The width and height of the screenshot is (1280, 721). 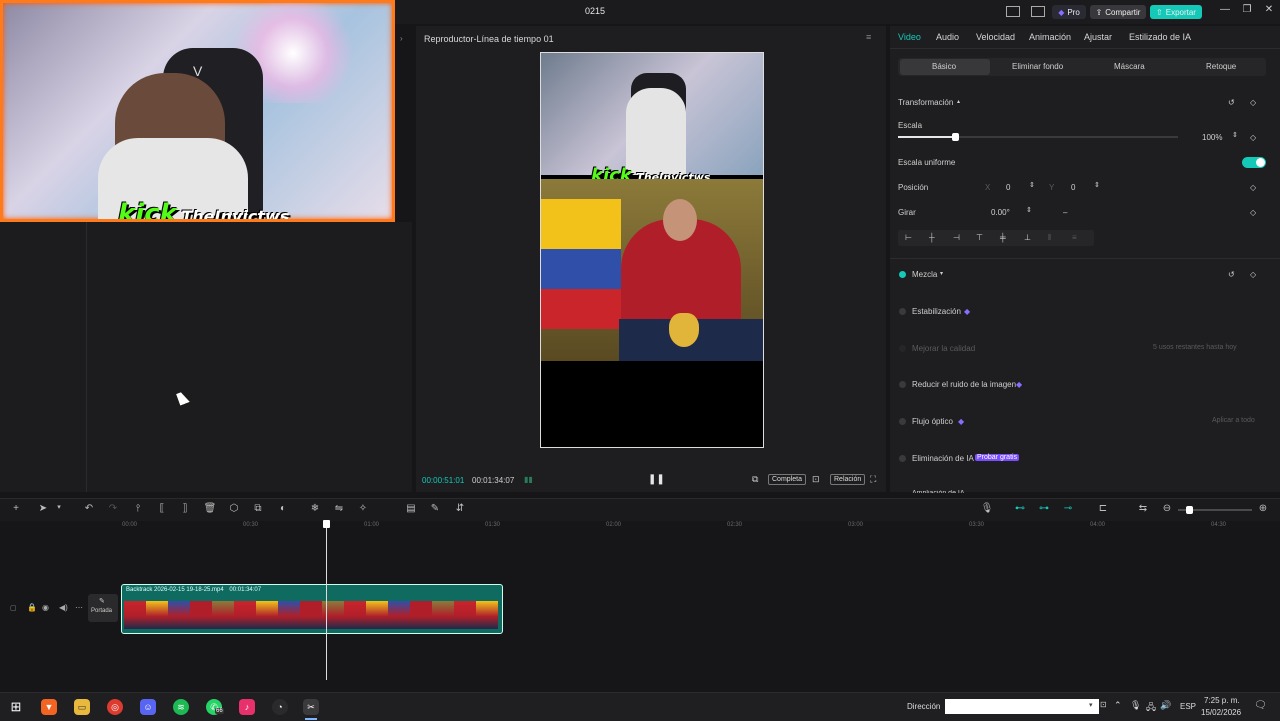 What do you see at coordinates (1129, 66) in the screenshot?
I see `subtab-mask: Máscara` at bounding box center [1129, 66].